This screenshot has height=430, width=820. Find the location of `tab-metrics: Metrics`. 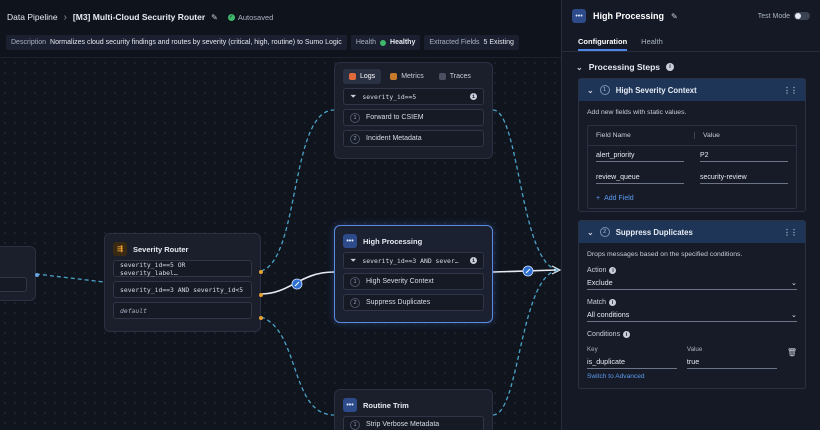

tab-metrics: Metrics is located at coordinates (407, 76).